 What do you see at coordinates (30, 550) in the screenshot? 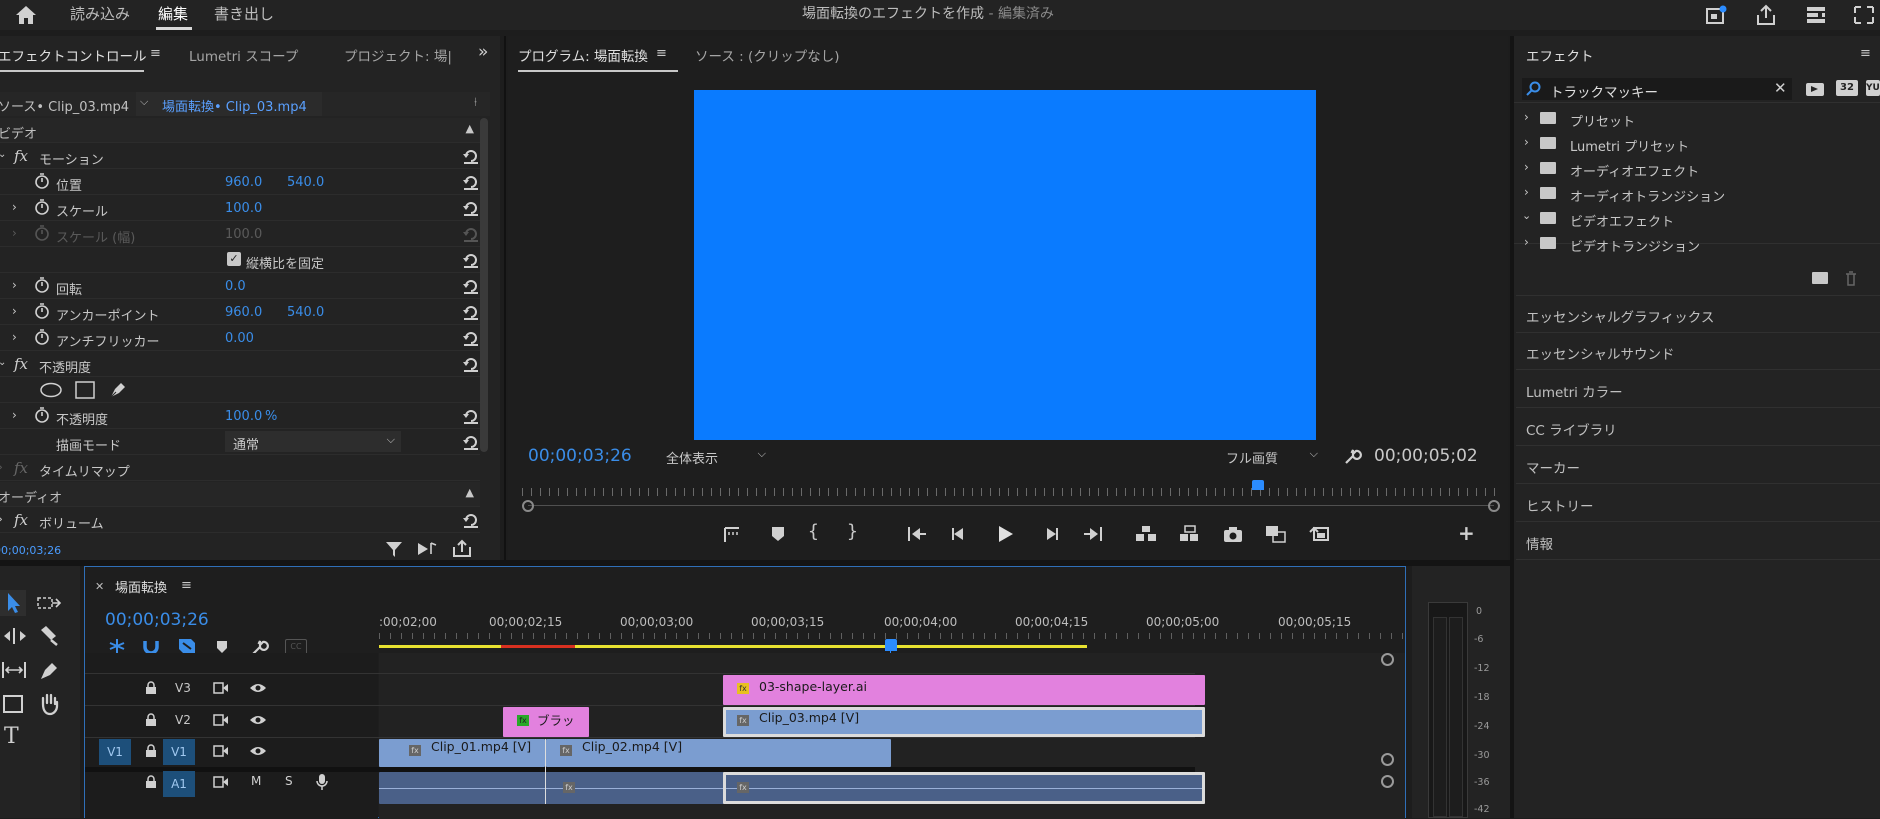
I see `effect-controls-timecode: 00;00;03;26` at bounding box center [30, 550].